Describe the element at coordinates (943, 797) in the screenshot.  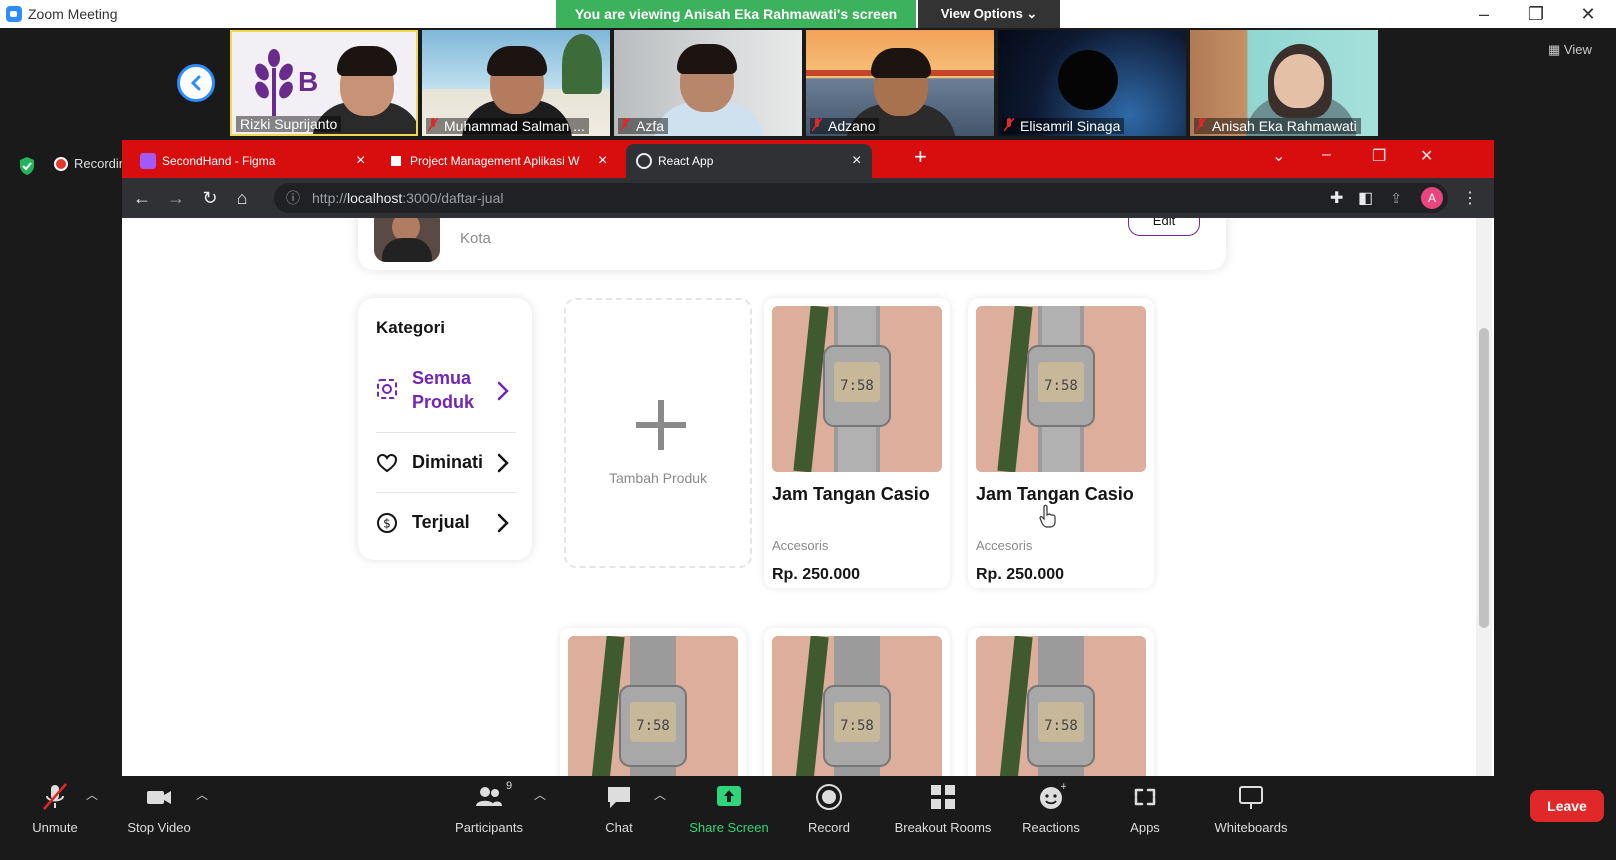
I see `breakout-rooms-icon` at that location.